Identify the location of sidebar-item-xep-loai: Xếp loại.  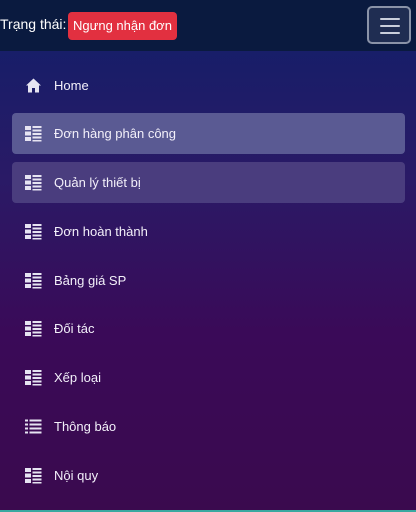
(208, 377).